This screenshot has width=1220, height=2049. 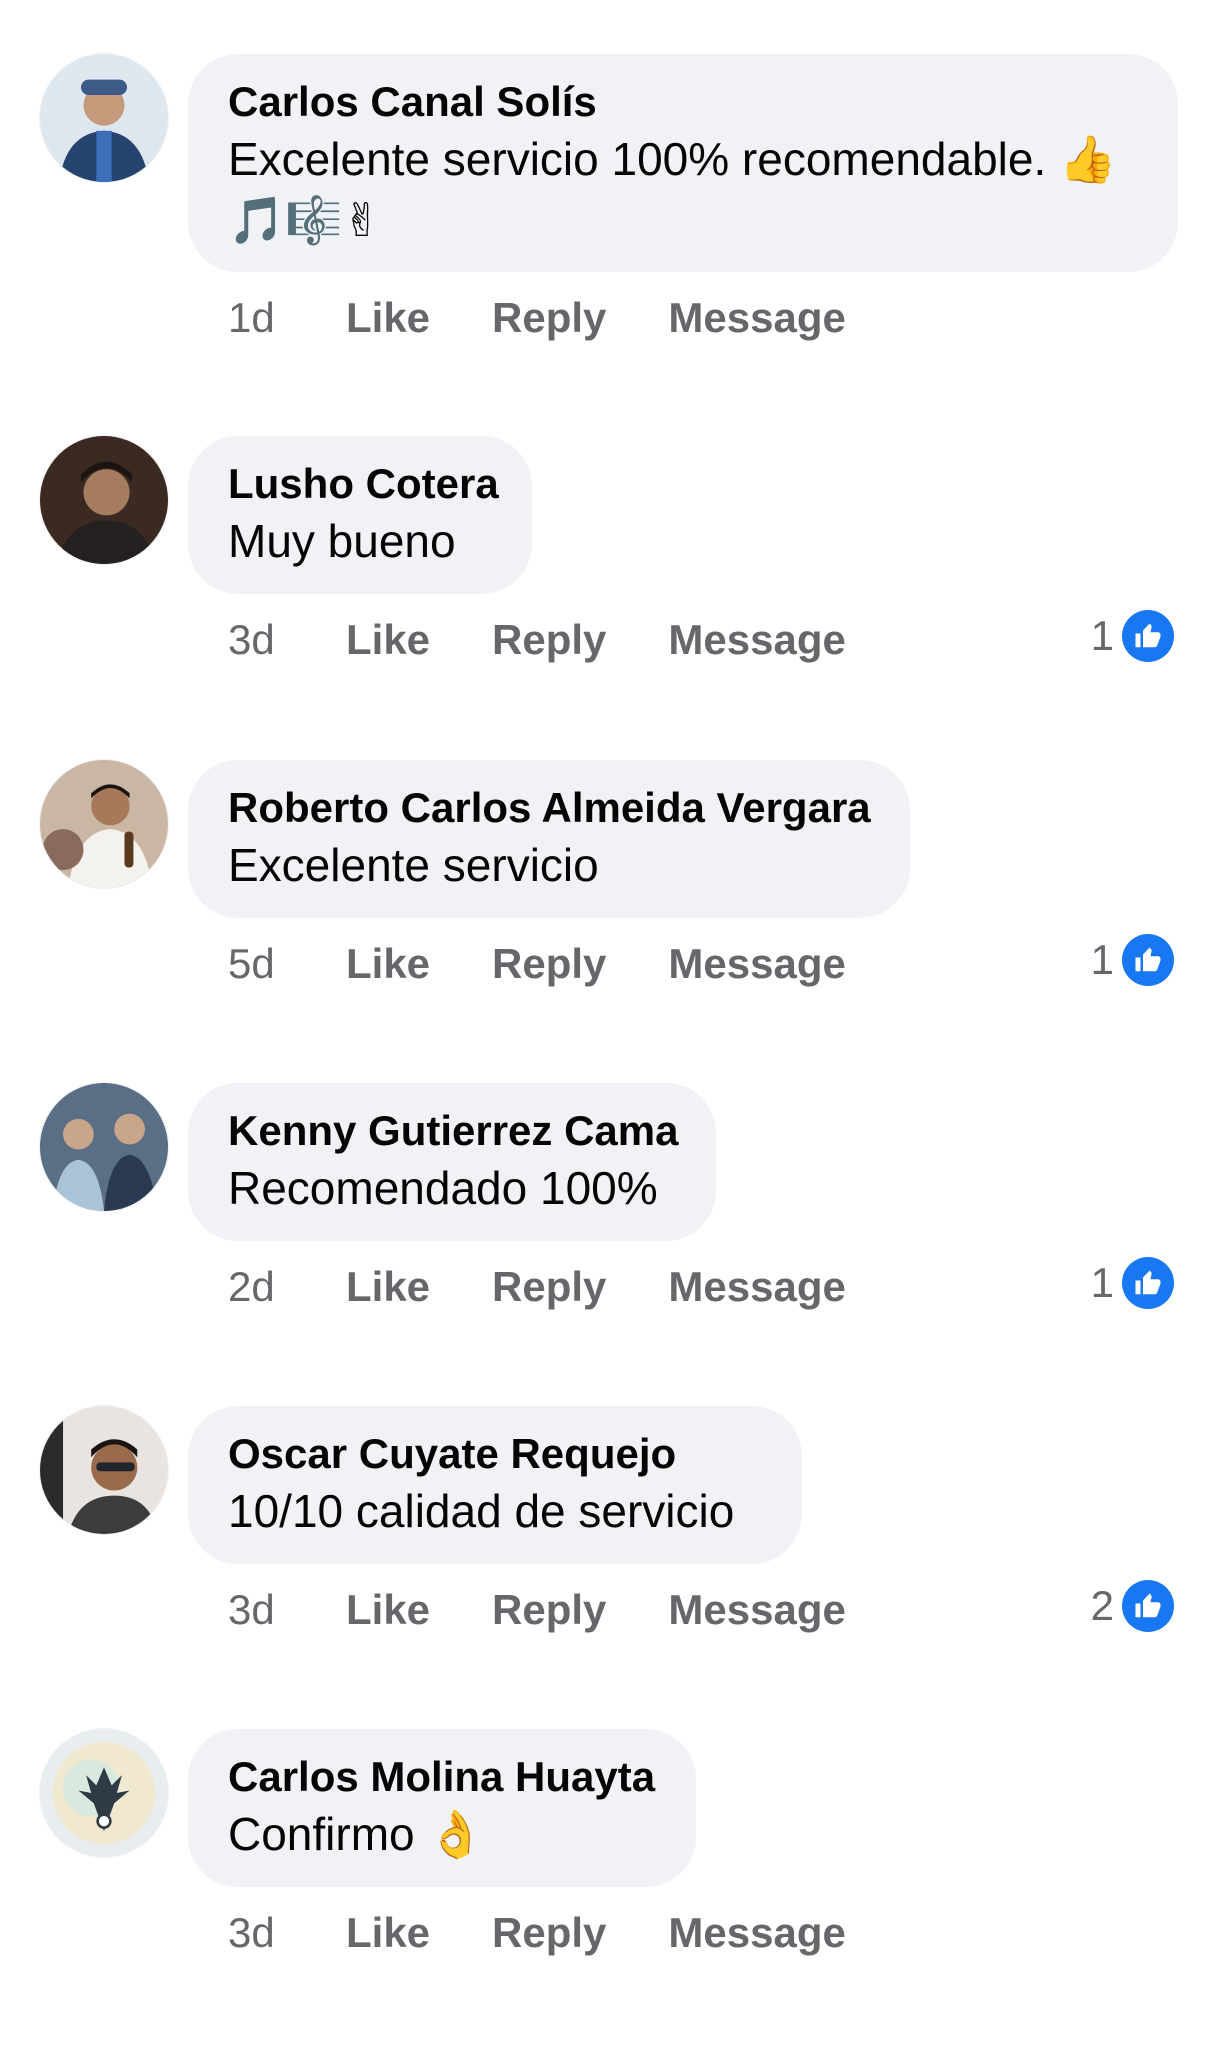 I want to click on comment-text: Excelente servicio, so click(x=413, y=865).